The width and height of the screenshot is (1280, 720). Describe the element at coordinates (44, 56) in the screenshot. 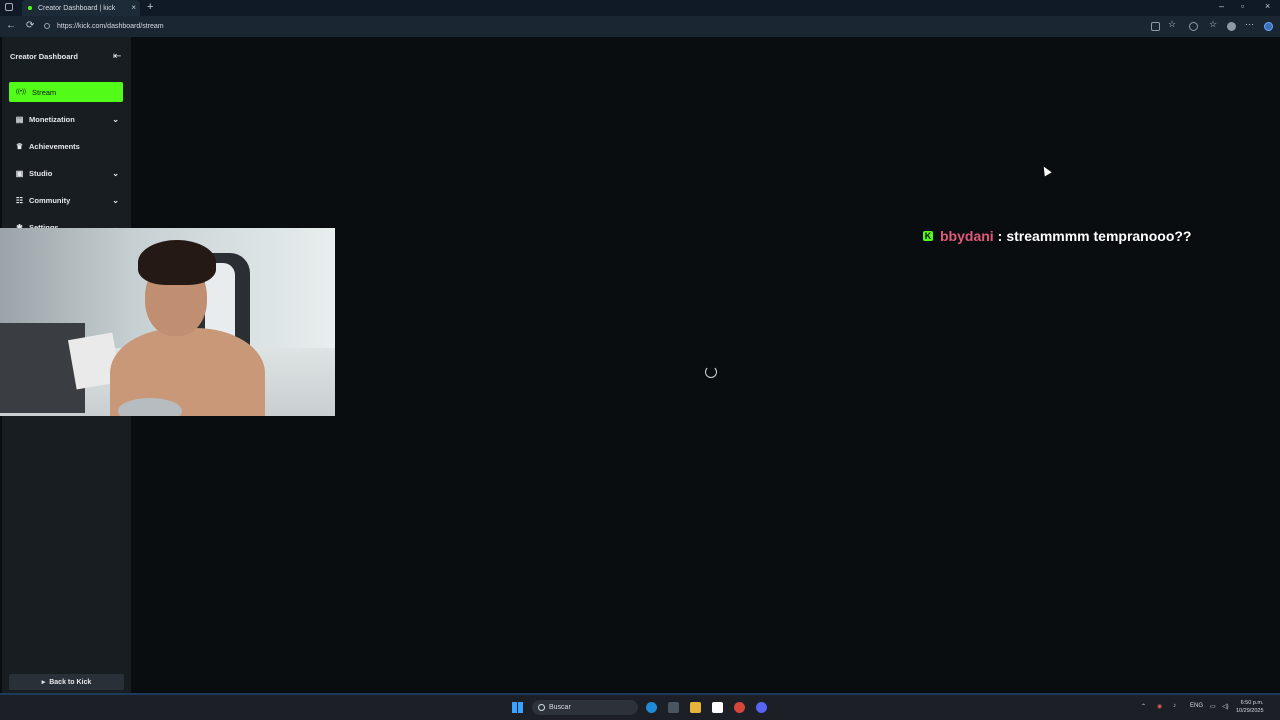

I see `sidebar-title: Creator Dashboard` at that location.